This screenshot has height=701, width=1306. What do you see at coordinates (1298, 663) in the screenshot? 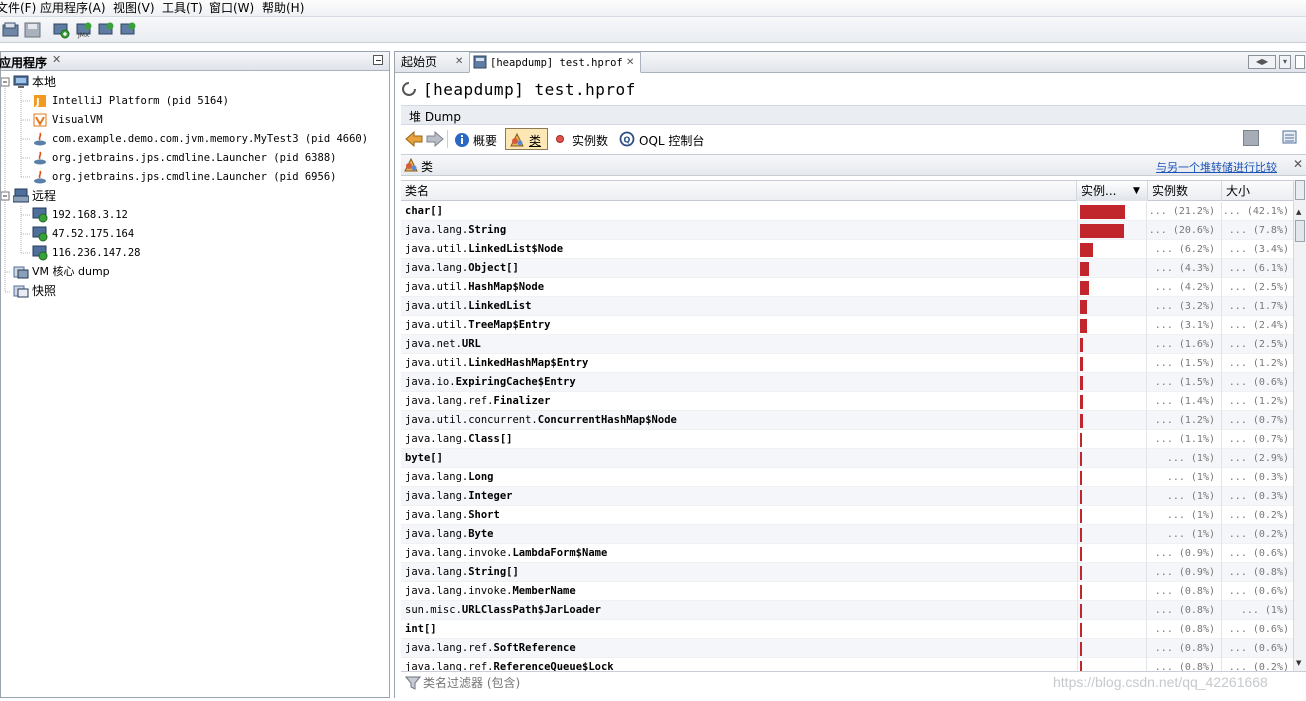
I see `scroll-down-icon: ▼` at bounding box center [1298, 663].